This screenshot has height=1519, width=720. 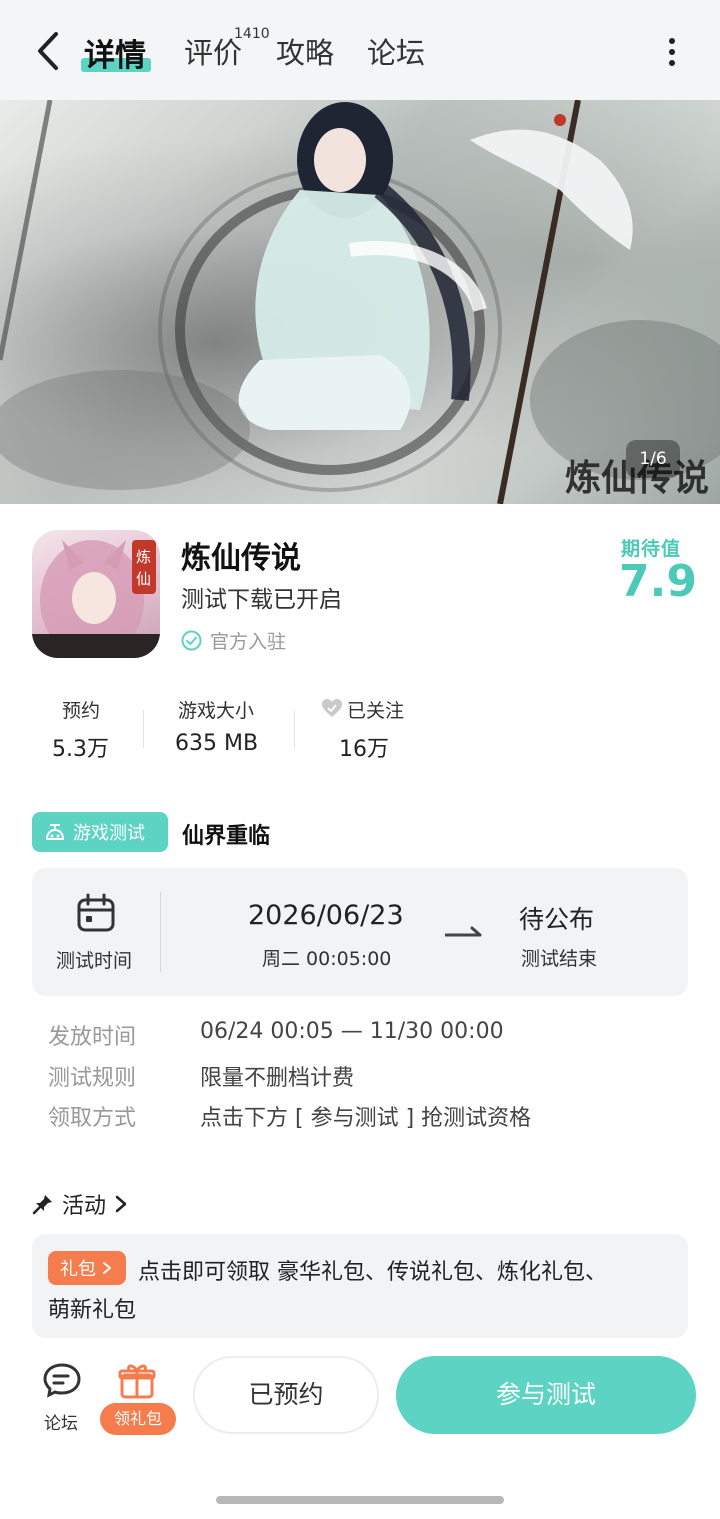 I want to click on activity-header: 活动, so click(x=80, y=1204).